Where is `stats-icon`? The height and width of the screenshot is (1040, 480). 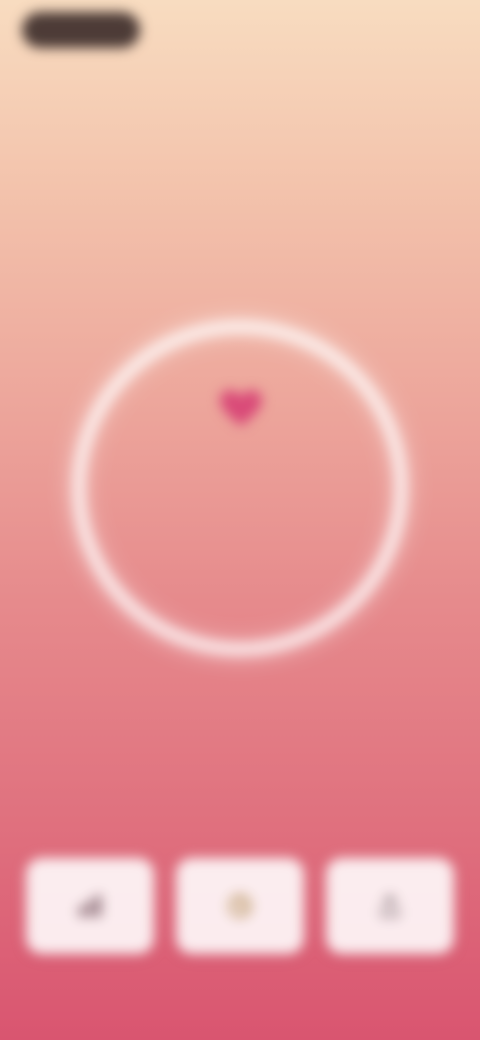 stats-icon is located at coordinates (90, 906).